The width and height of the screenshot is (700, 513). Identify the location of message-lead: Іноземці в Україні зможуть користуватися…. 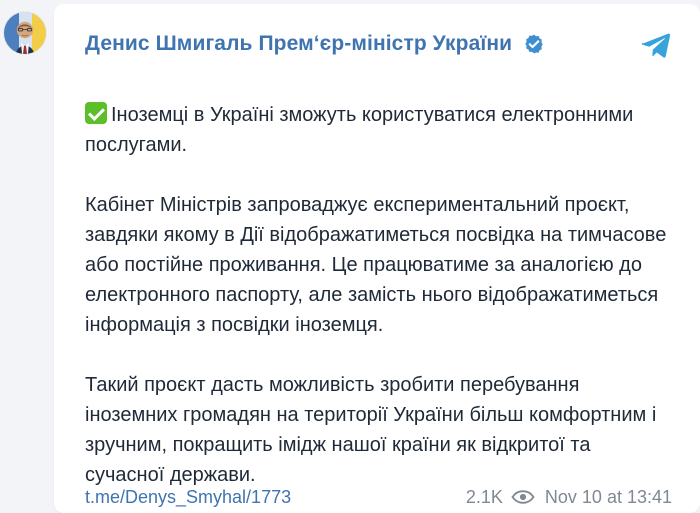
(380, 130).